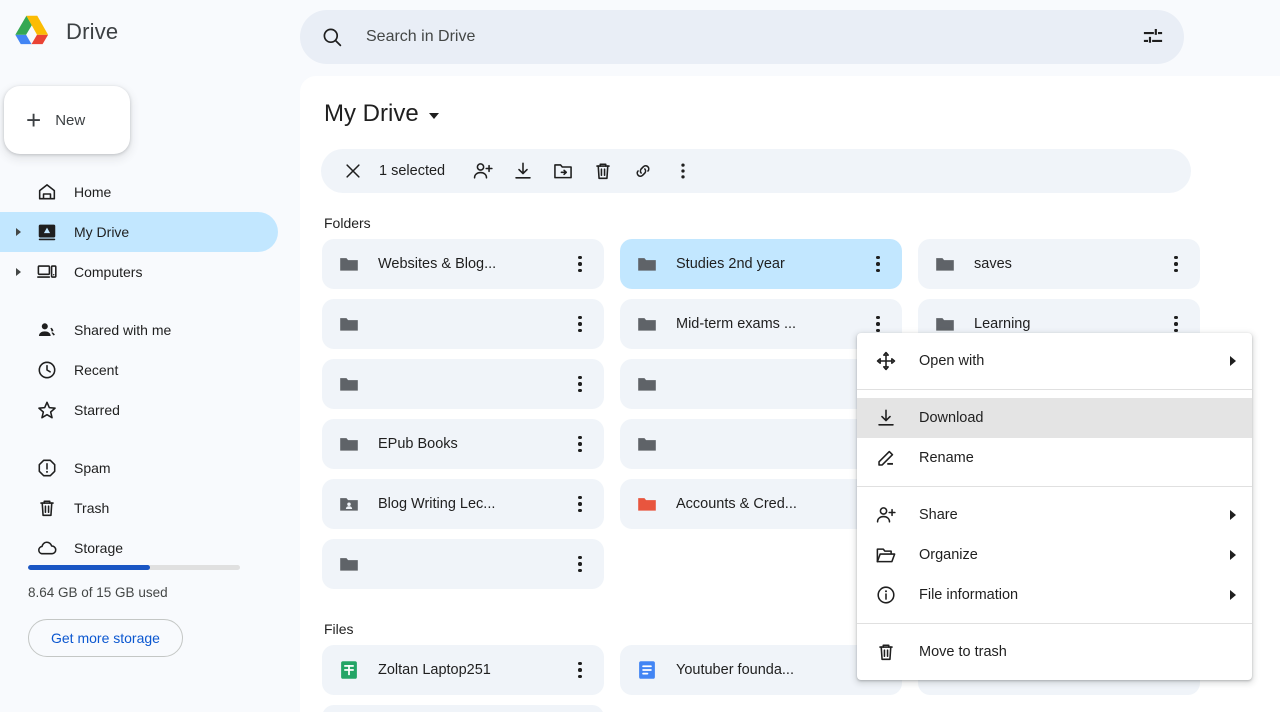 Image resolution: width=1280 pixels, height=712 pixels. Describe the element at coordinates (753, 37) in the screenshot. I see `search-input` at that location.